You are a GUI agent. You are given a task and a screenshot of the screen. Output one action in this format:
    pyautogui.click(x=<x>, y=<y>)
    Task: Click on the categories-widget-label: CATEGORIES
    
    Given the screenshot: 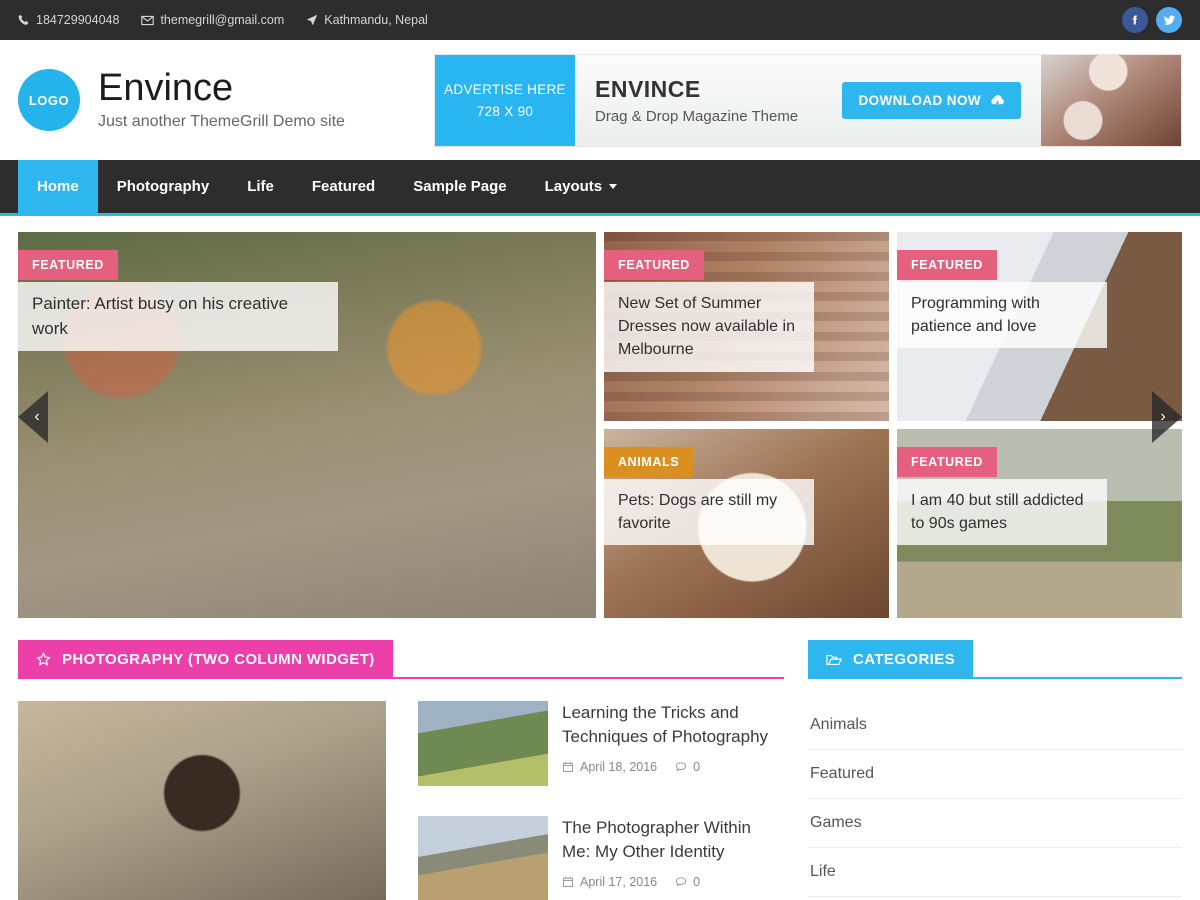 What is the action you would take?
    pyautogui.click(x=904, y=659)
    